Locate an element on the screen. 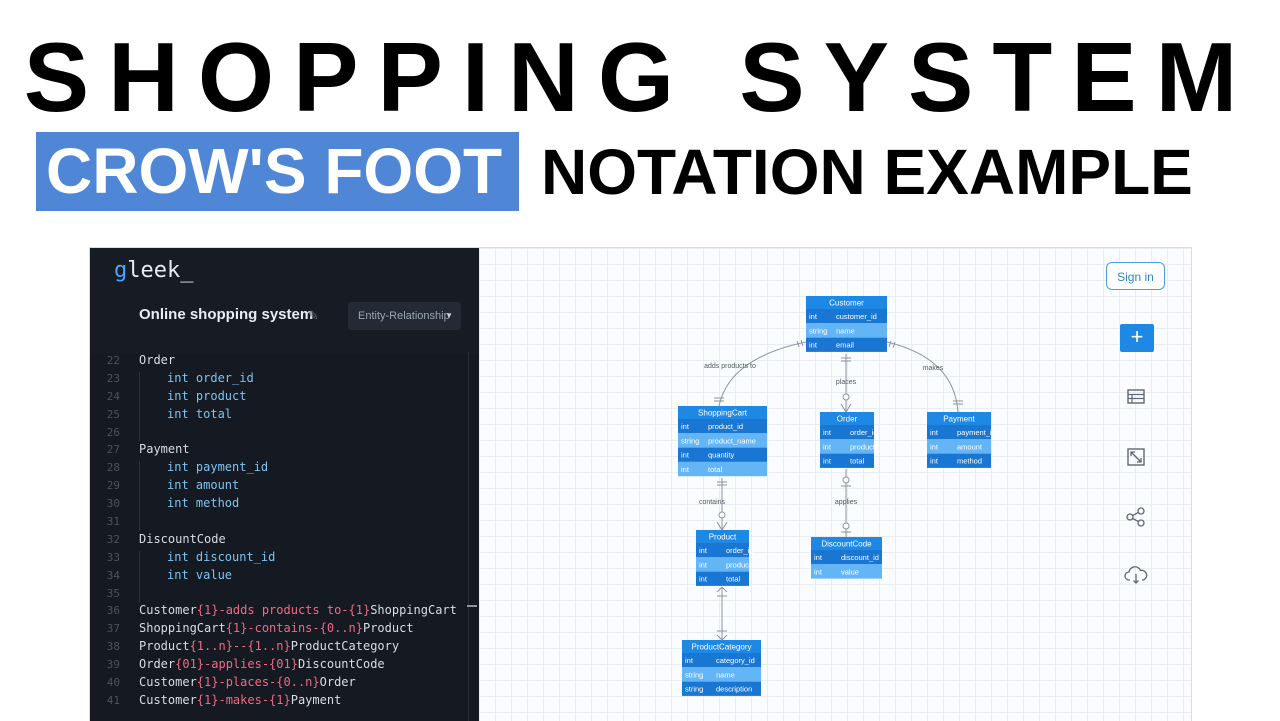 Image resolution: width=1280 pixels, height=721 pixels. code-line: 23 int order_id is located at coordinates (279, 379).